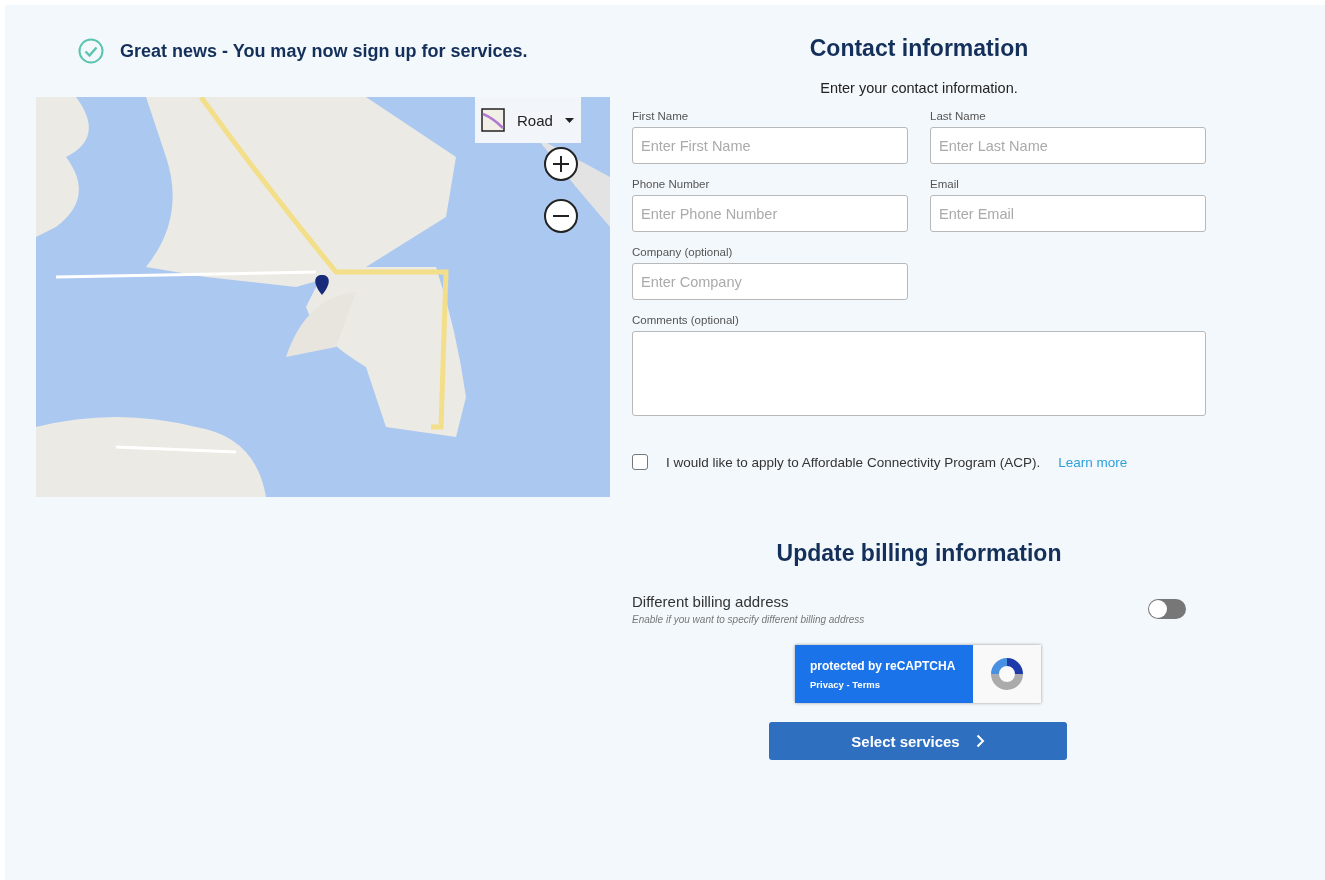 The image size is (1325, 880). I want to click on check-circle-icon, so click(91, 51).